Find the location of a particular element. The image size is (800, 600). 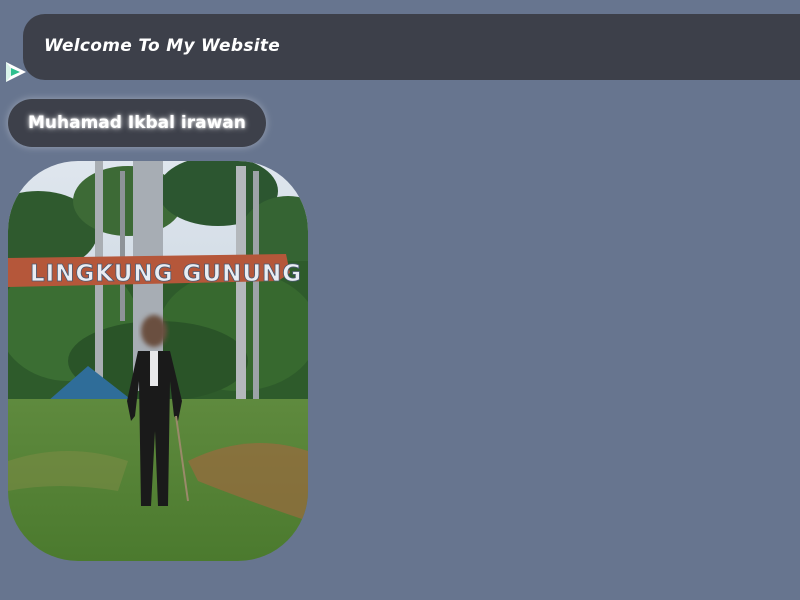

sign-board: LINGKUNG GUNUNG is located at coordinates (155, 270).